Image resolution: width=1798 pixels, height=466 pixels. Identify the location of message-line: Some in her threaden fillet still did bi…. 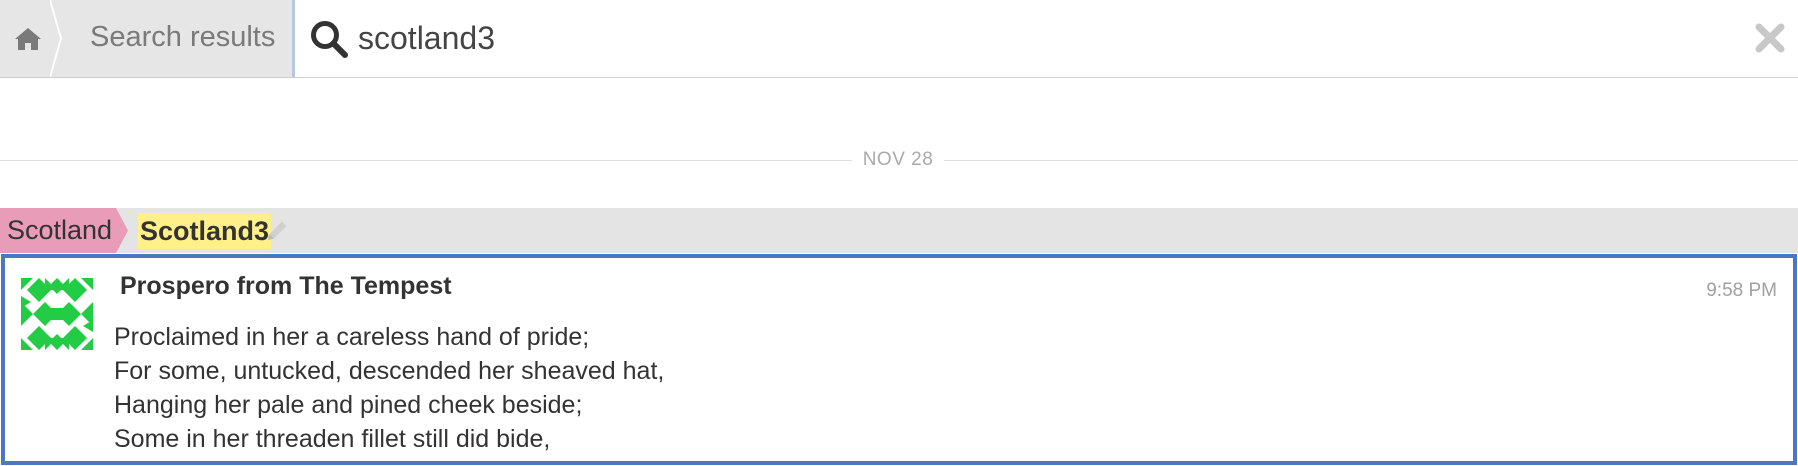
(332, 439).